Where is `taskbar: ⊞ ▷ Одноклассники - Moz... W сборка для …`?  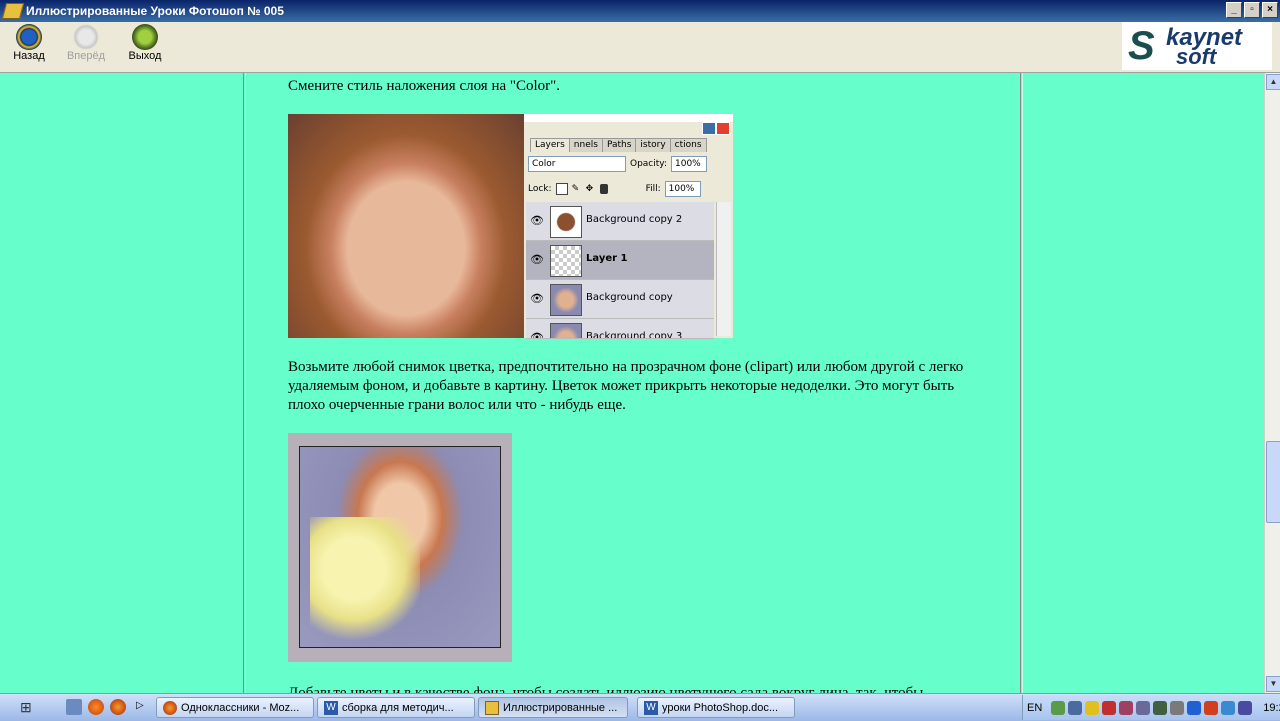 taskbar: ⊞ ▷ Одноклассники - Moz... W сборка для … is located at coordinates (640, 707).